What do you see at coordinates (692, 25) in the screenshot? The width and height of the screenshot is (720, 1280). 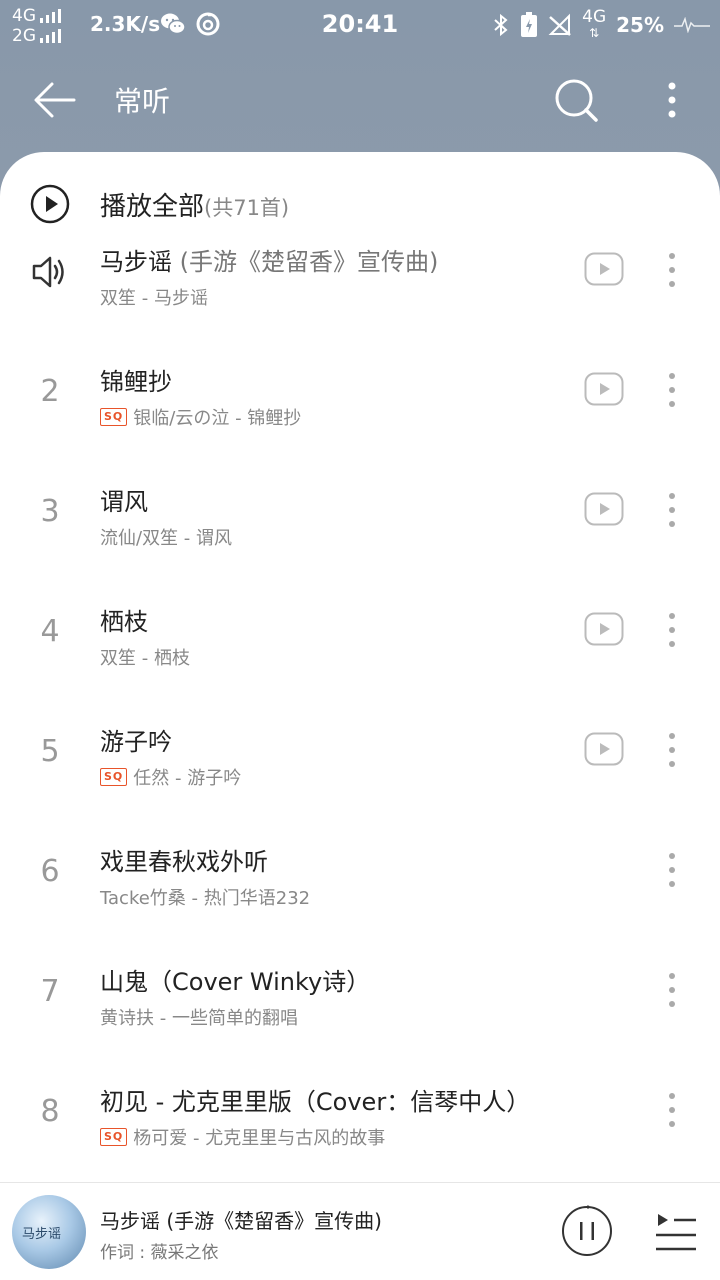 I see `heart-rate-icon` at bounding box center [692, 25].